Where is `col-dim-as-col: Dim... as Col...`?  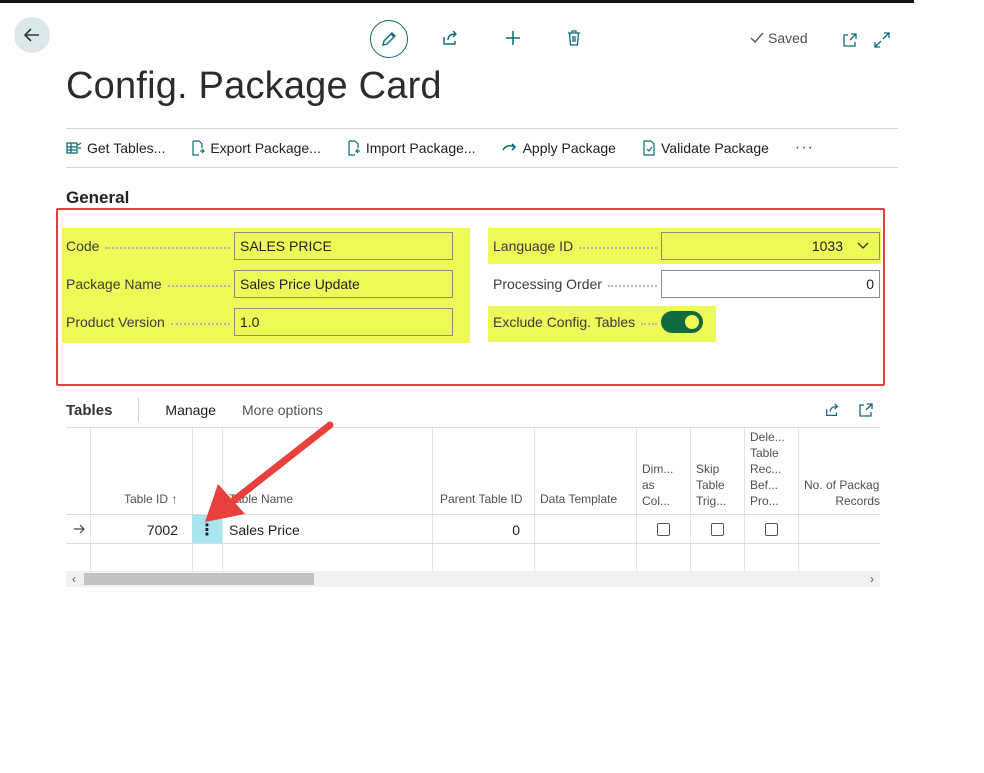
col-dim-as-col: Dim... as Col... is located at coordinates (657, 485).